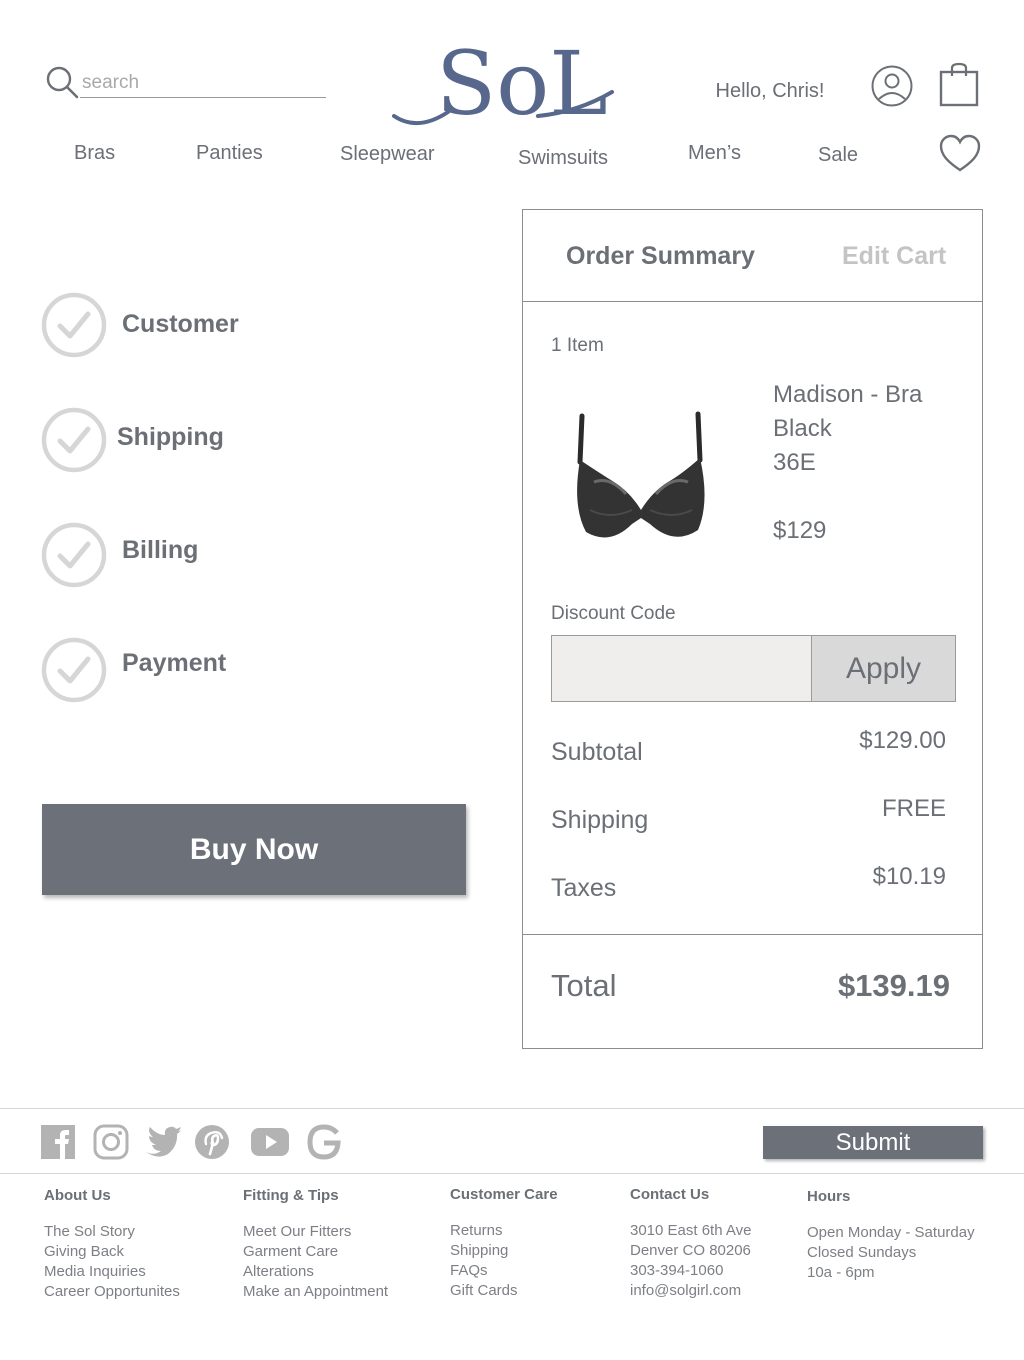  I want to click on search-icon, so click(62, 82).